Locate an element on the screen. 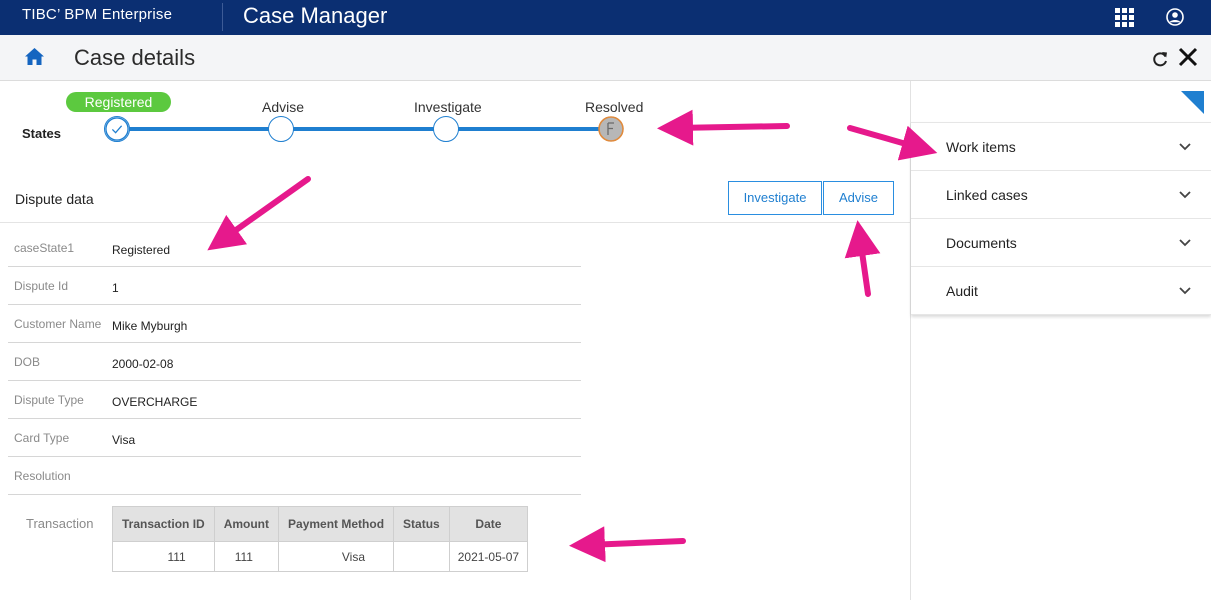 The image size is (1211, 600). accordion-label: Work items is located at coordinates (981, 147).